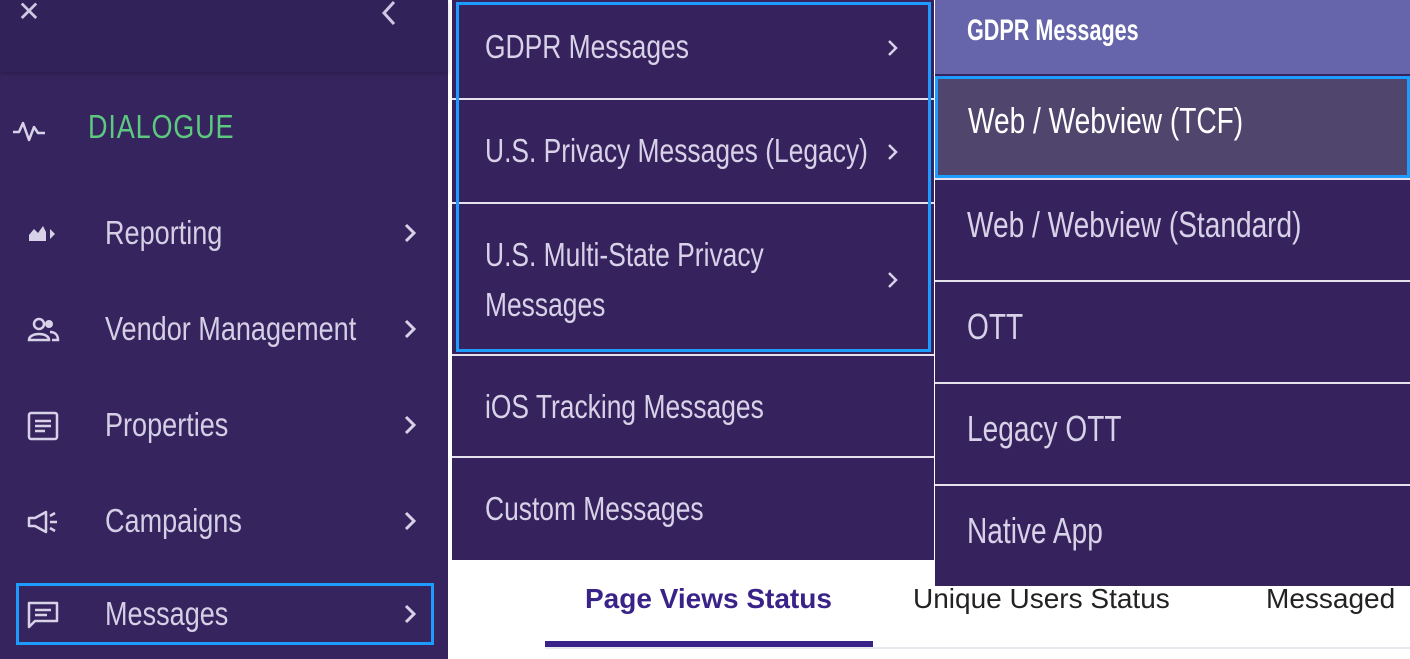  What do you see at coordinates (224, 36) in the screenshot?
I see `sidebar-top-bar: ✕` at bounding box center [224, 36].